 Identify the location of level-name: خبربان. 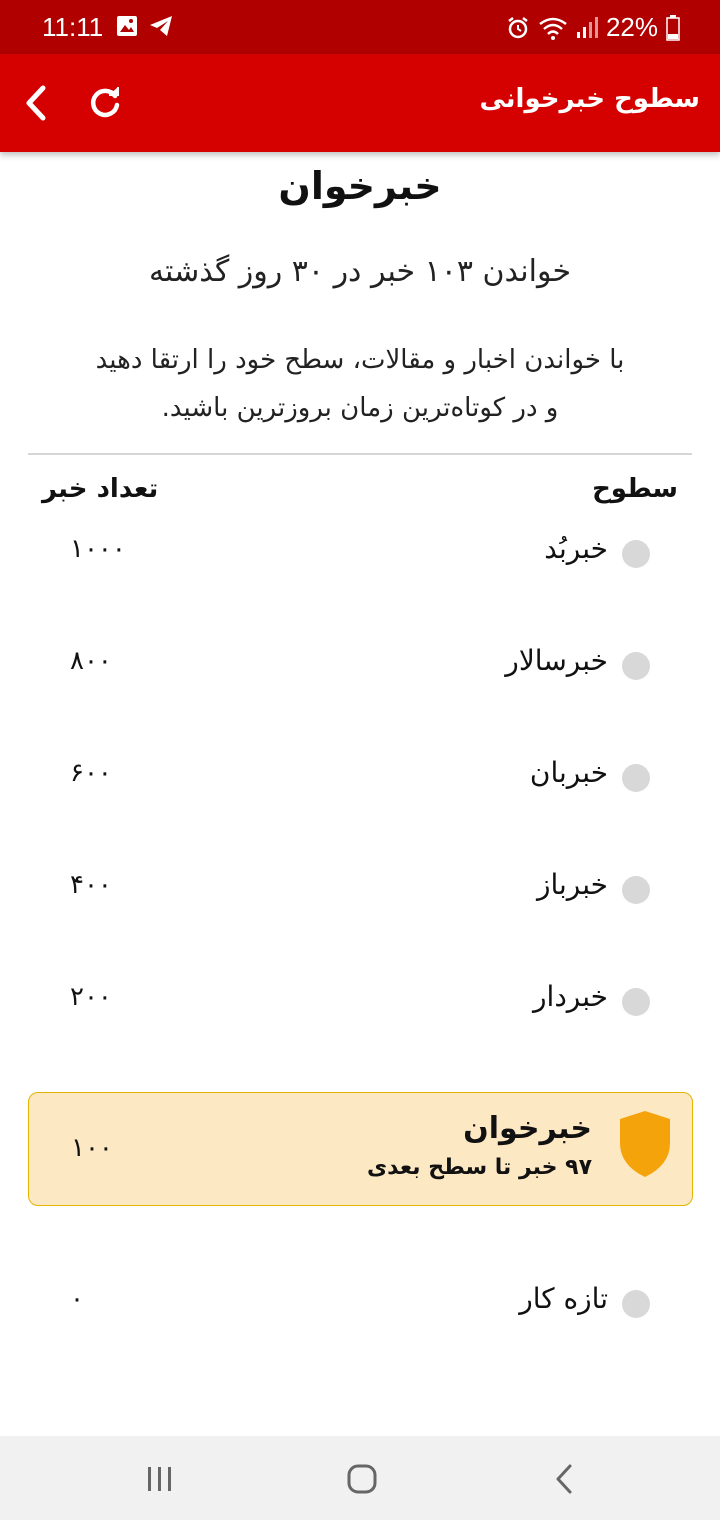
(568, 772).